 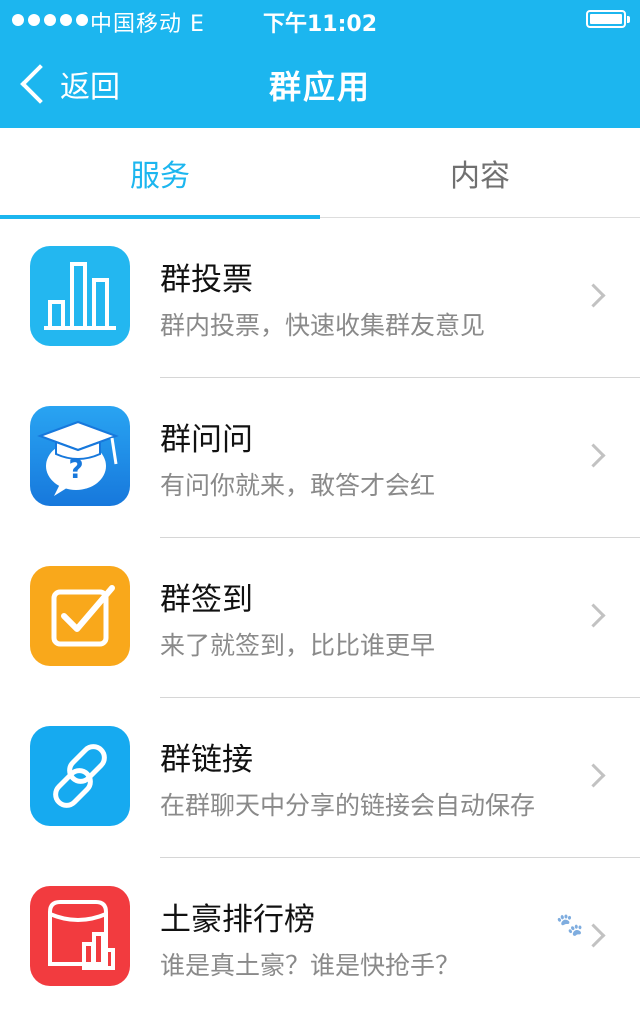 I want to click on checkbox-icon, so click(x=80, y=616).